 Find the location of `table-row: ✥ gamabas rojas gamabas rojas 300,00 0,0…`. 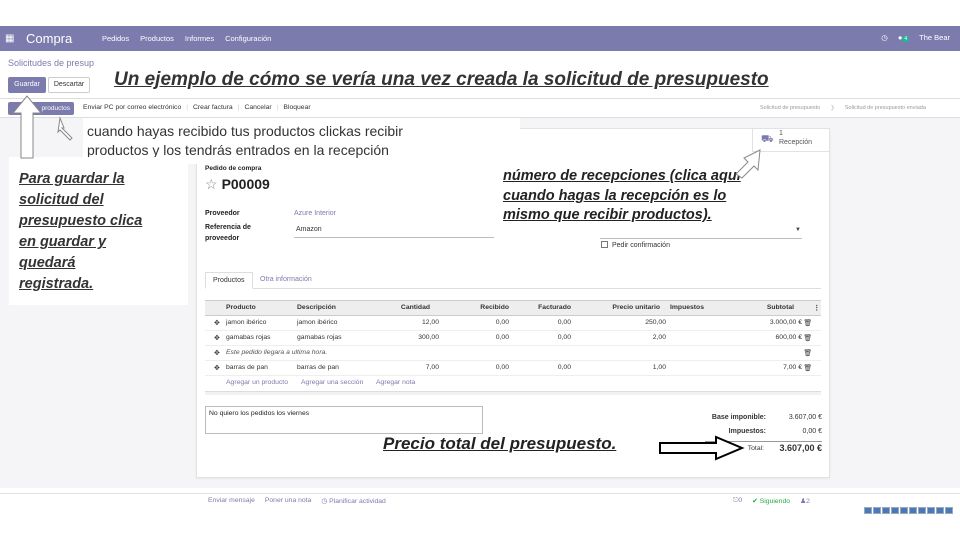

table-row: ✥ gamabas rojas gamabas rojas 300,00 0,0… is located at coordinates (513, 338).